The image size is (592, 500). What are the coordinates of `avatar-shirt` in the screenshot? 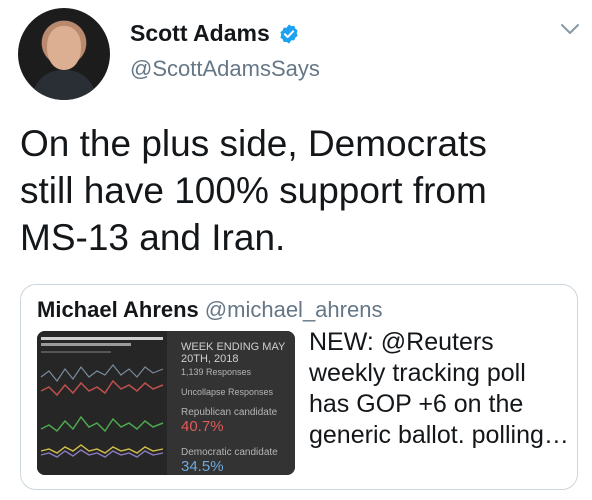 It's located at (64, 85).